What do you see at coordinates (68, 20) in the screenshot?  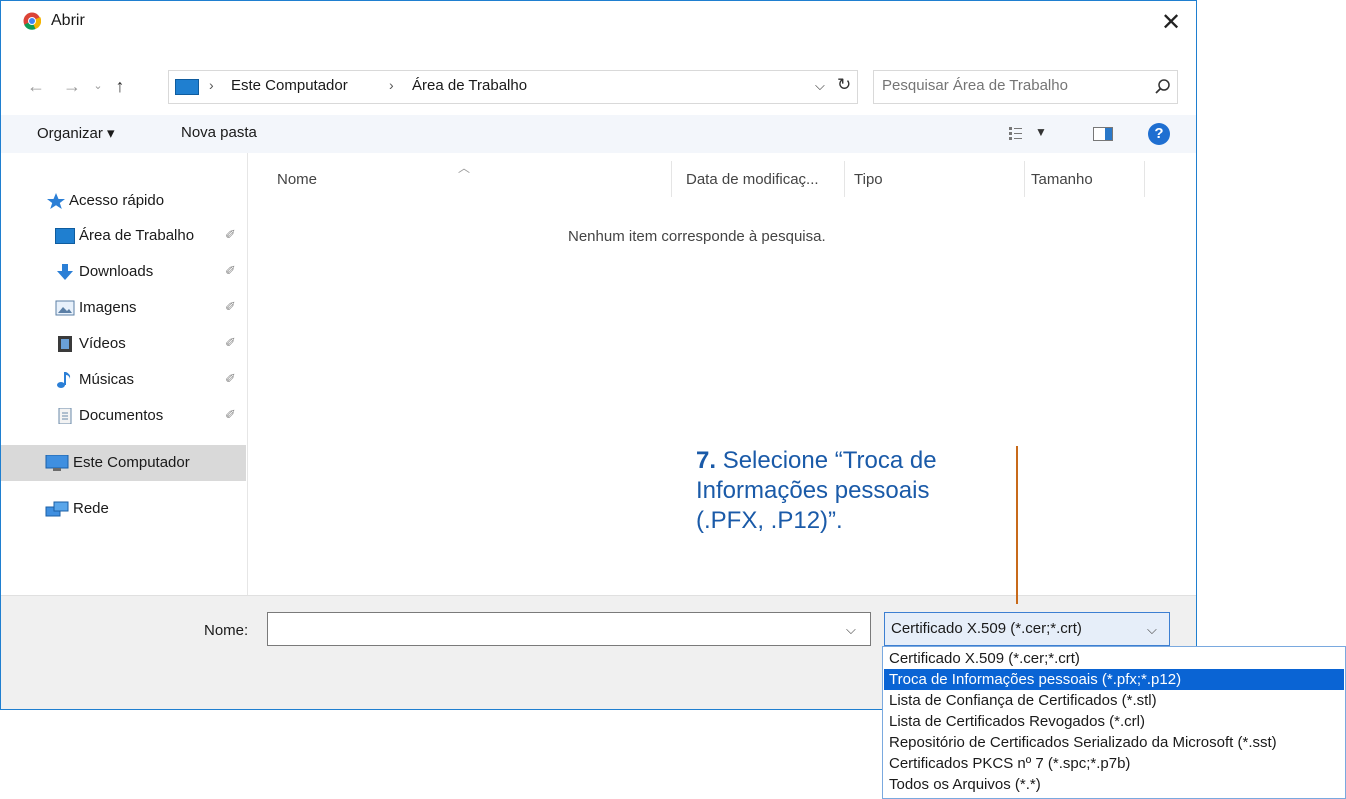 I see `window-title: Abrir` at bounding box center [68, 20].